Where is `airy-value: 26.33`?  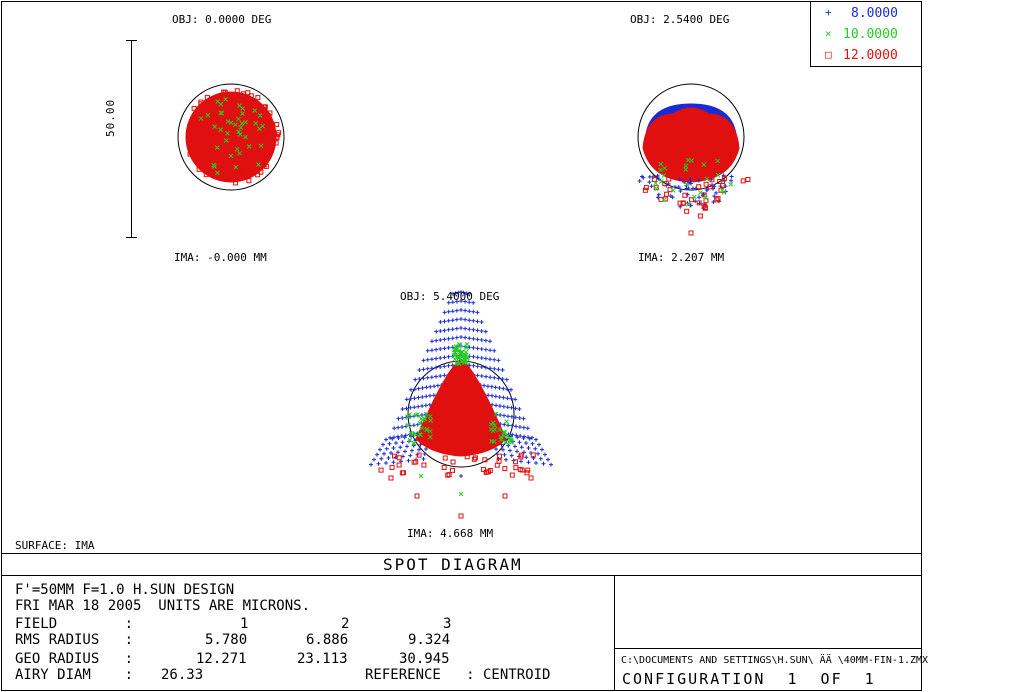
airy-value: 26.33 is located at coordinates (182, 675).